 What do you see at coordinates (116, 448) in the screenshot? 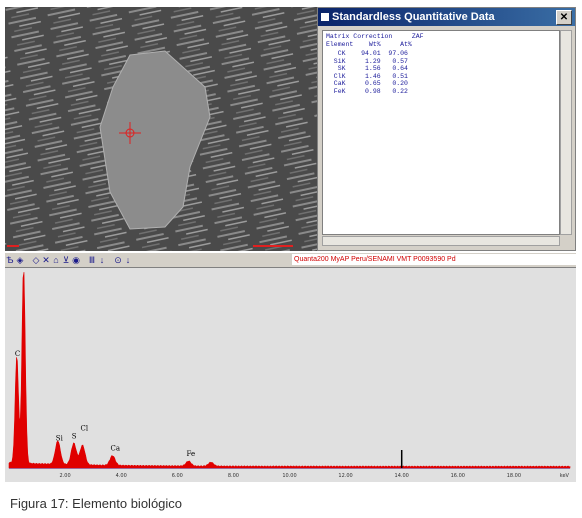
I see `peak-label: Ca` at bounding box center [116, 448].